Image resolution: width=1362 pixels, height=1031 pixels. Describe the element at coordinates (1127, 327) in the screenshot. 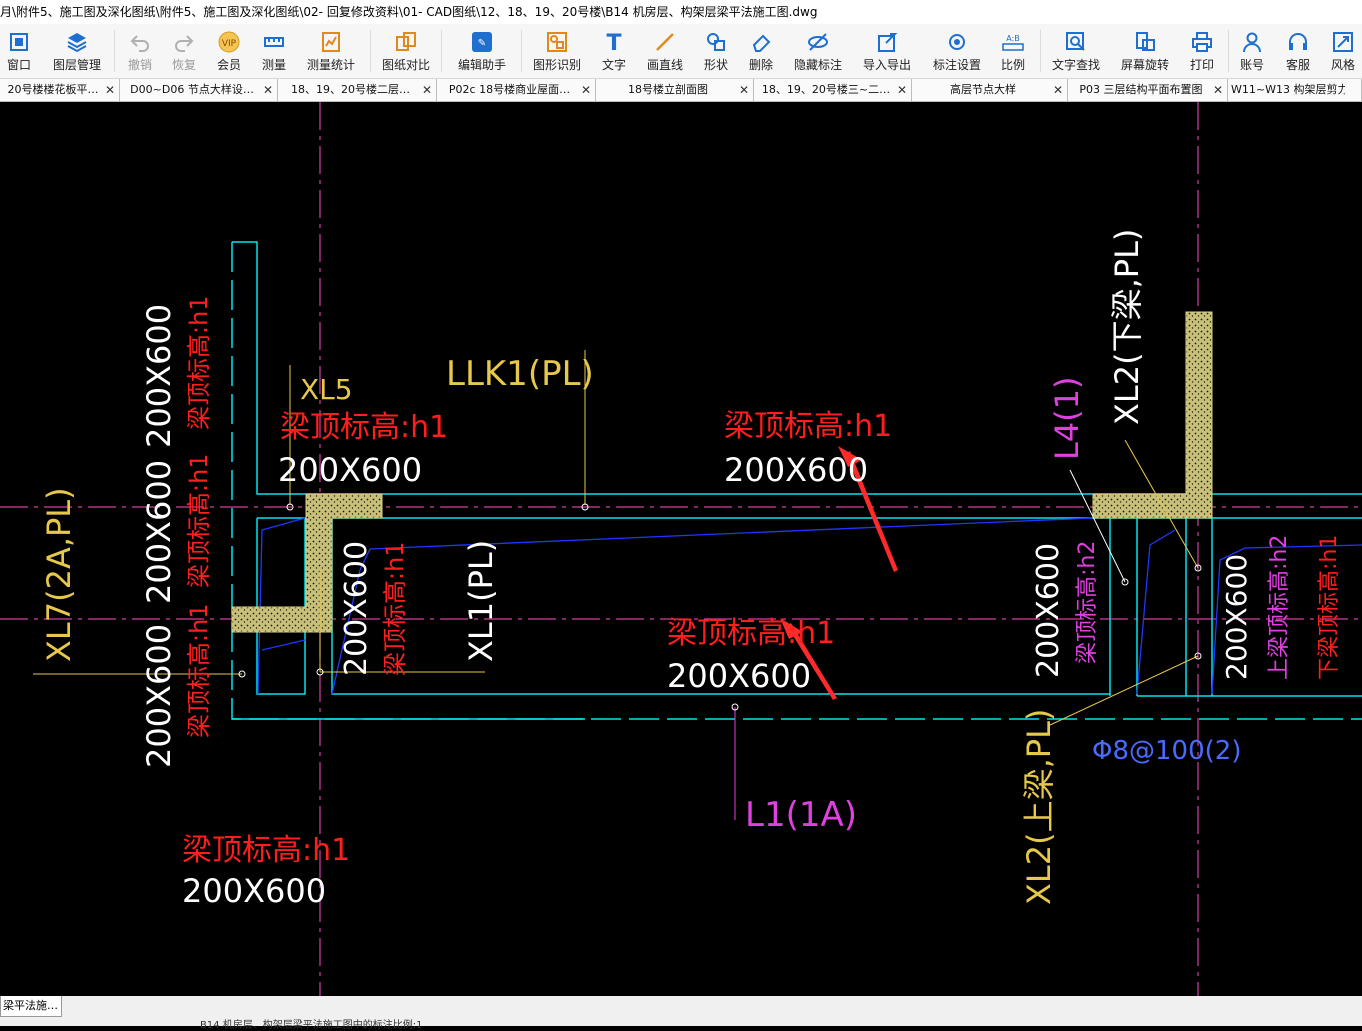

I see `label-xl2-lower: XL2(下梁,PL)` at that location.